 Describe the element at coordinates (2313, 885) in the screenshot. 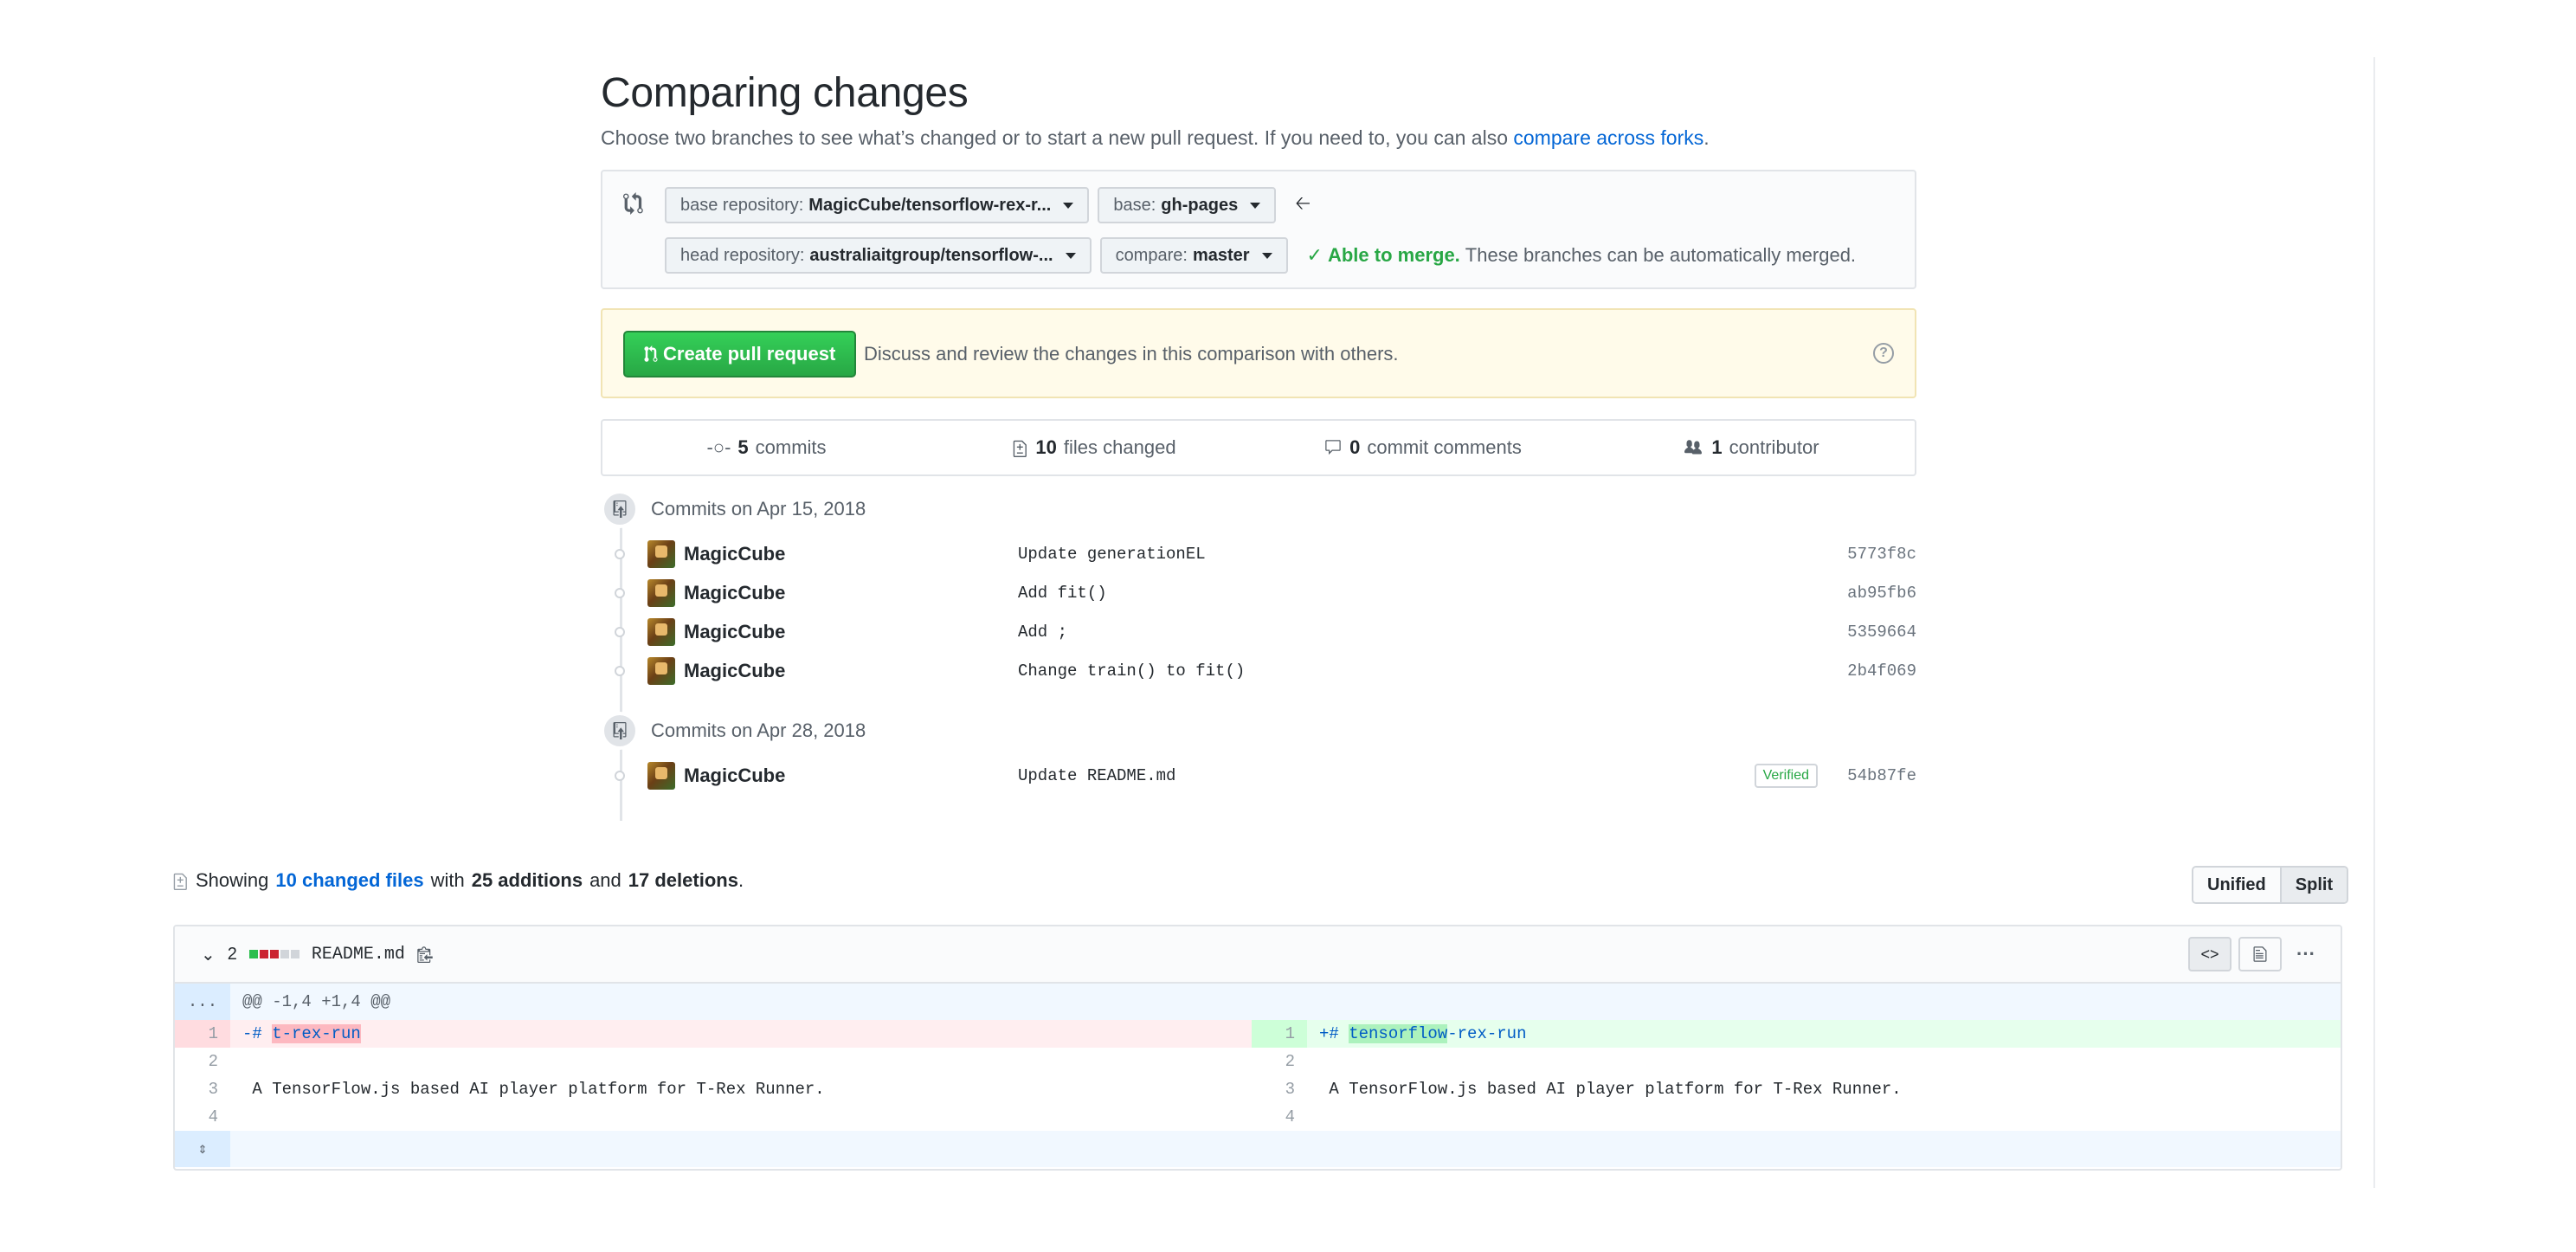

I see `split-view-button: Split` at that location.